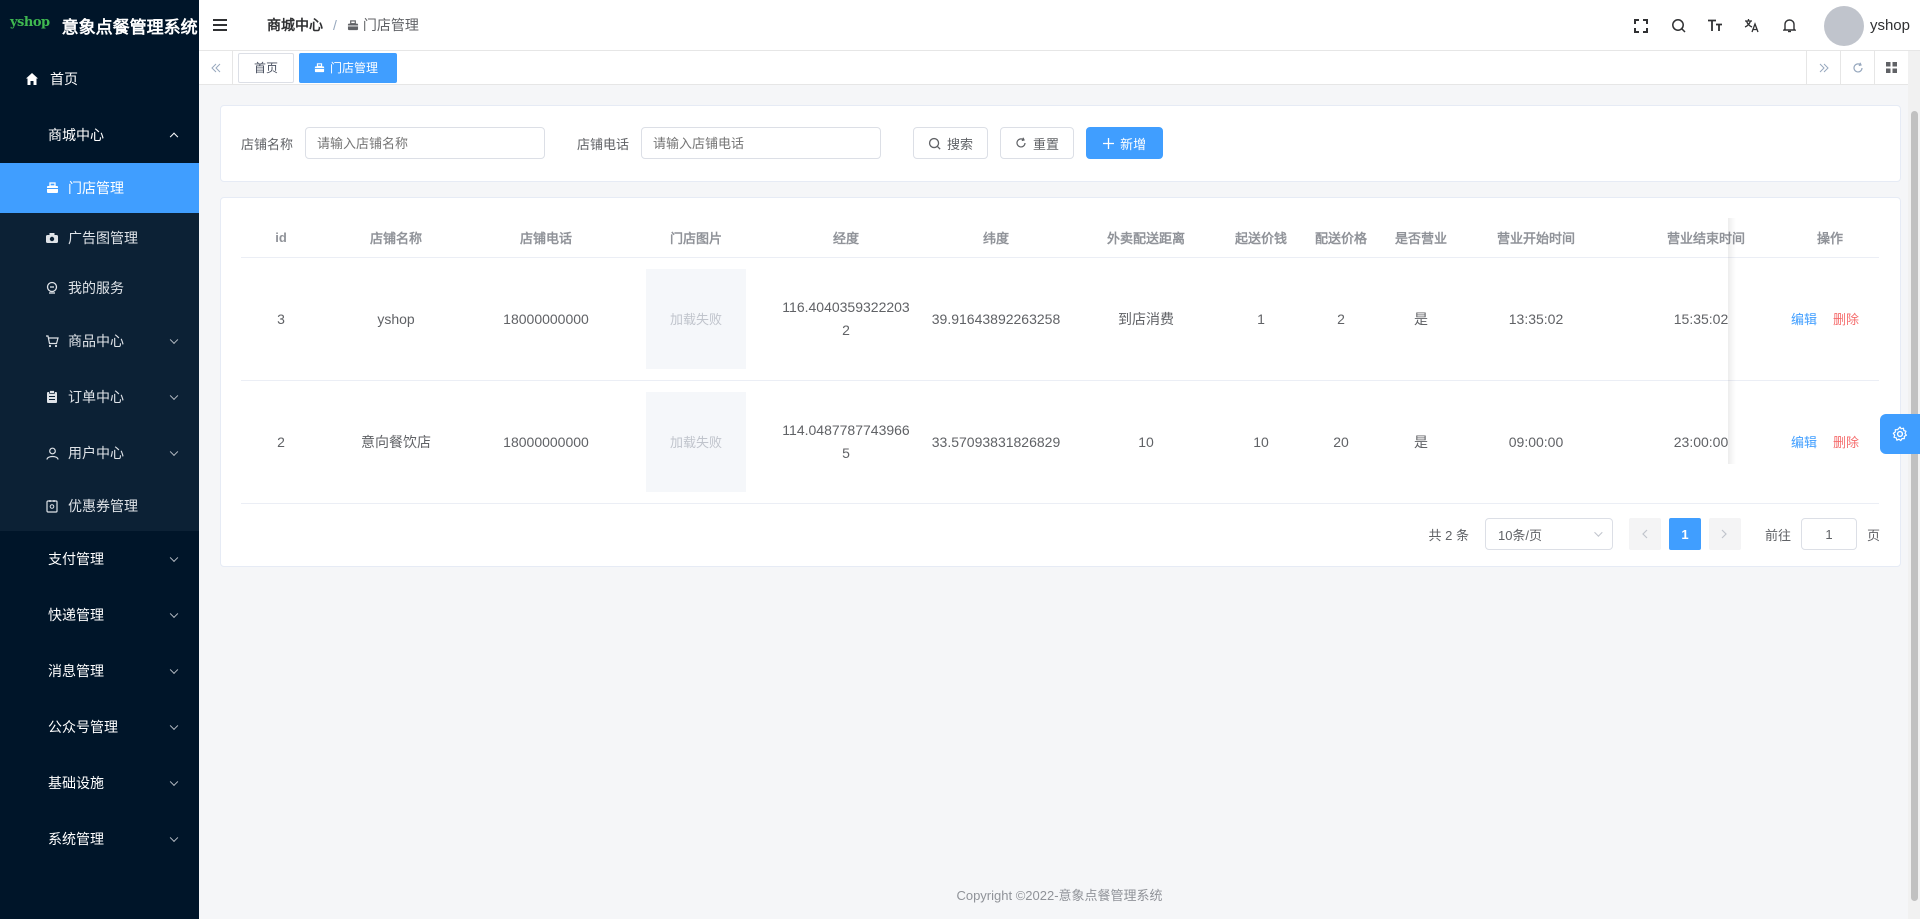  What do you see at coordinates (348, 67) in the screenshot?
I see `tag-store-management: 门店管理` at bounding box center [348, 67].